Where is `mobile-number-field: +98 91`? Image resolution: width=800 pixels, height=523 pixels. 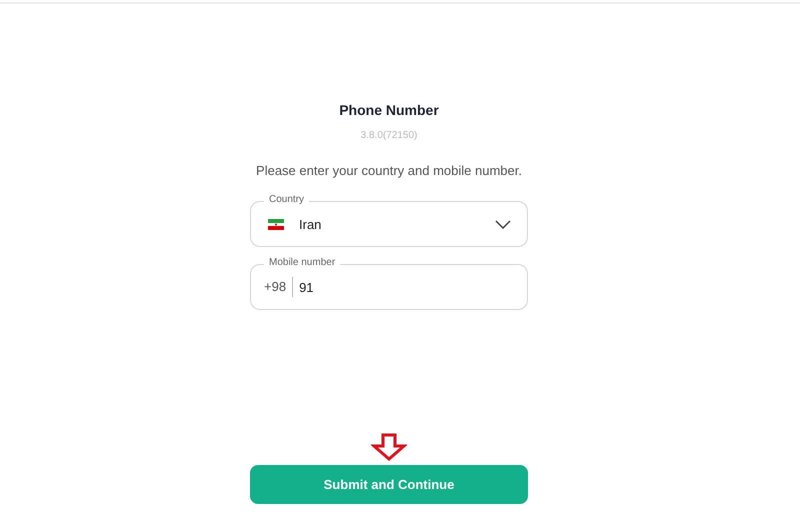
mobile-number-field: +98 91 is located at coordinates (389, 287).